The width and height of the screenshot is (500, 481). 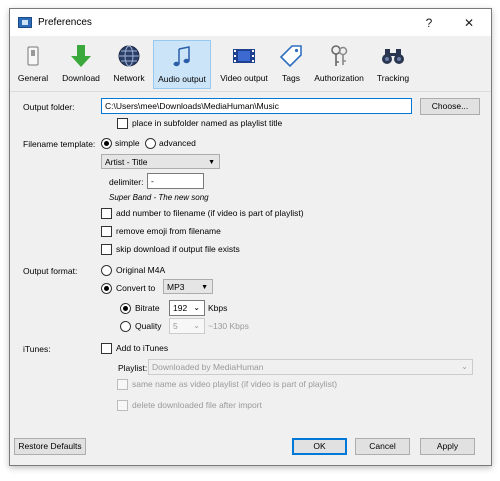 What do you see at coordinates (176, 287) in the screenshot?
I see `format-select-value: MP3` at bounding box center [176, 287].